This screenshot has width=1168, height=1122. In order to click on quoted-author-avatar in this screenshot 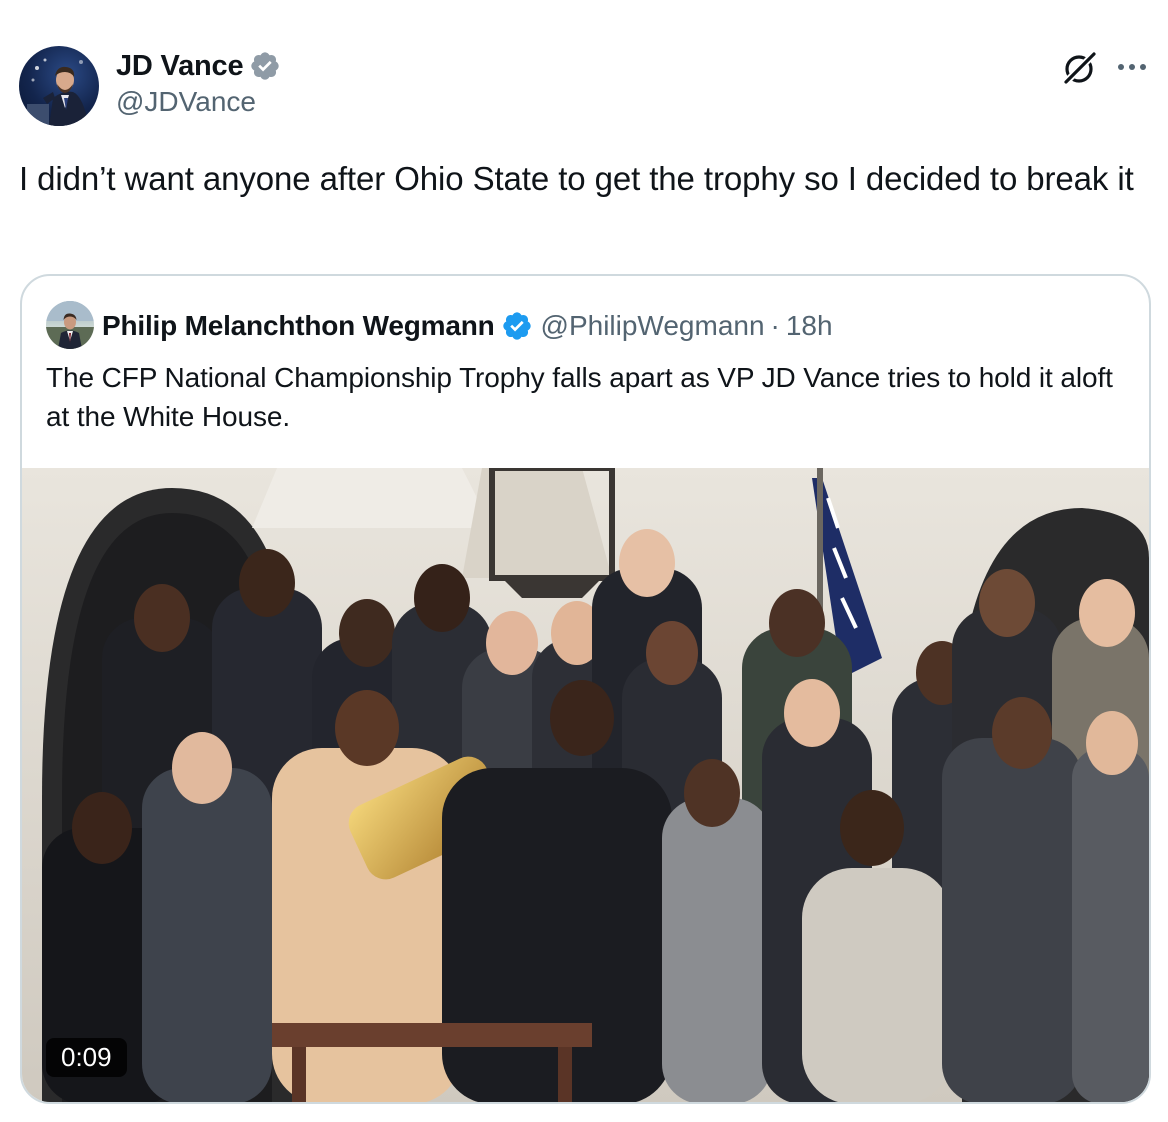, I will do `click(70, 325)`.